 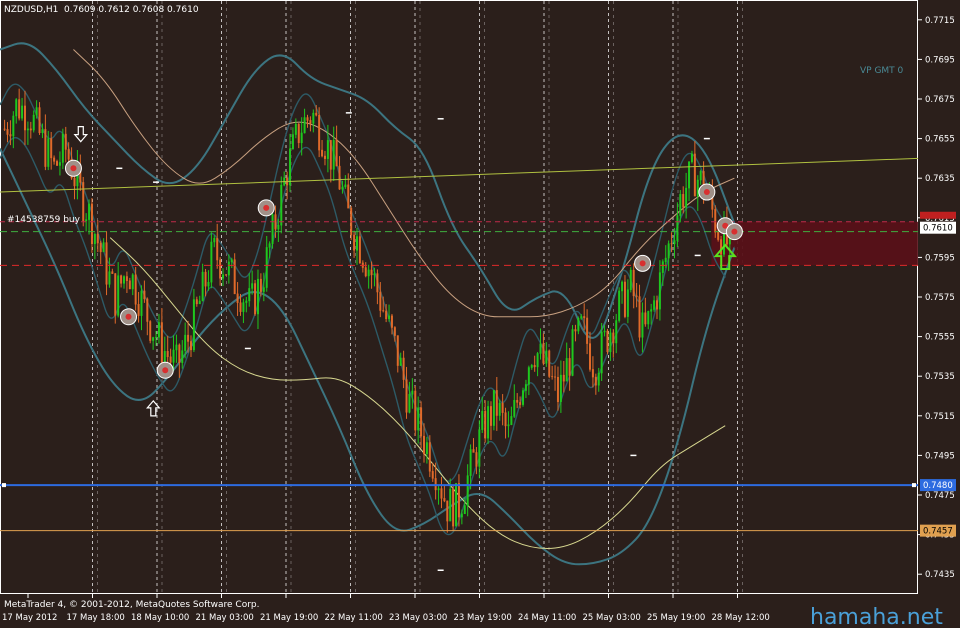 What do you see at coordinates (938, 532) in the screenshot?
I see `price-tag-label: 0.7457` at bounding box center [938, 532].